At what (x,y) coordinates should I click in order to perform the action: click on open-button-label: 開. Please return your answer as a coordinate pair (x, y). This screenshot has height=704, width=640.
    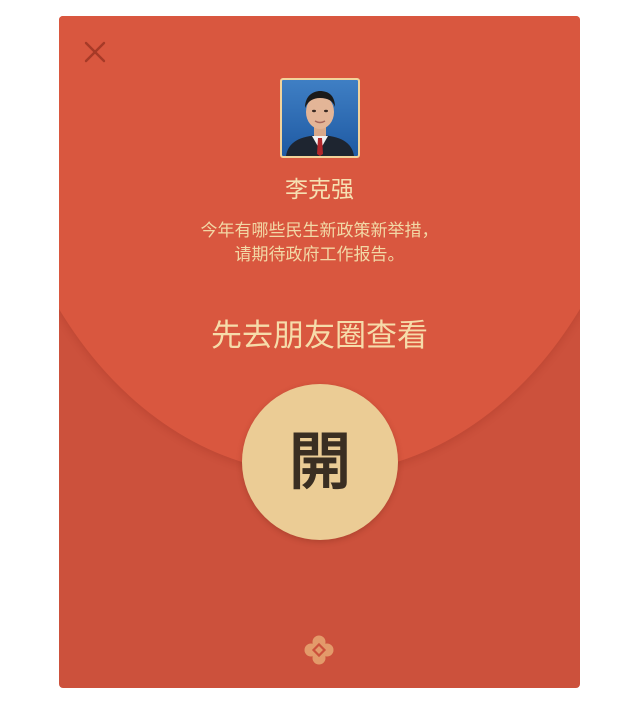
    Looking at the image, I should click on (319, 461).